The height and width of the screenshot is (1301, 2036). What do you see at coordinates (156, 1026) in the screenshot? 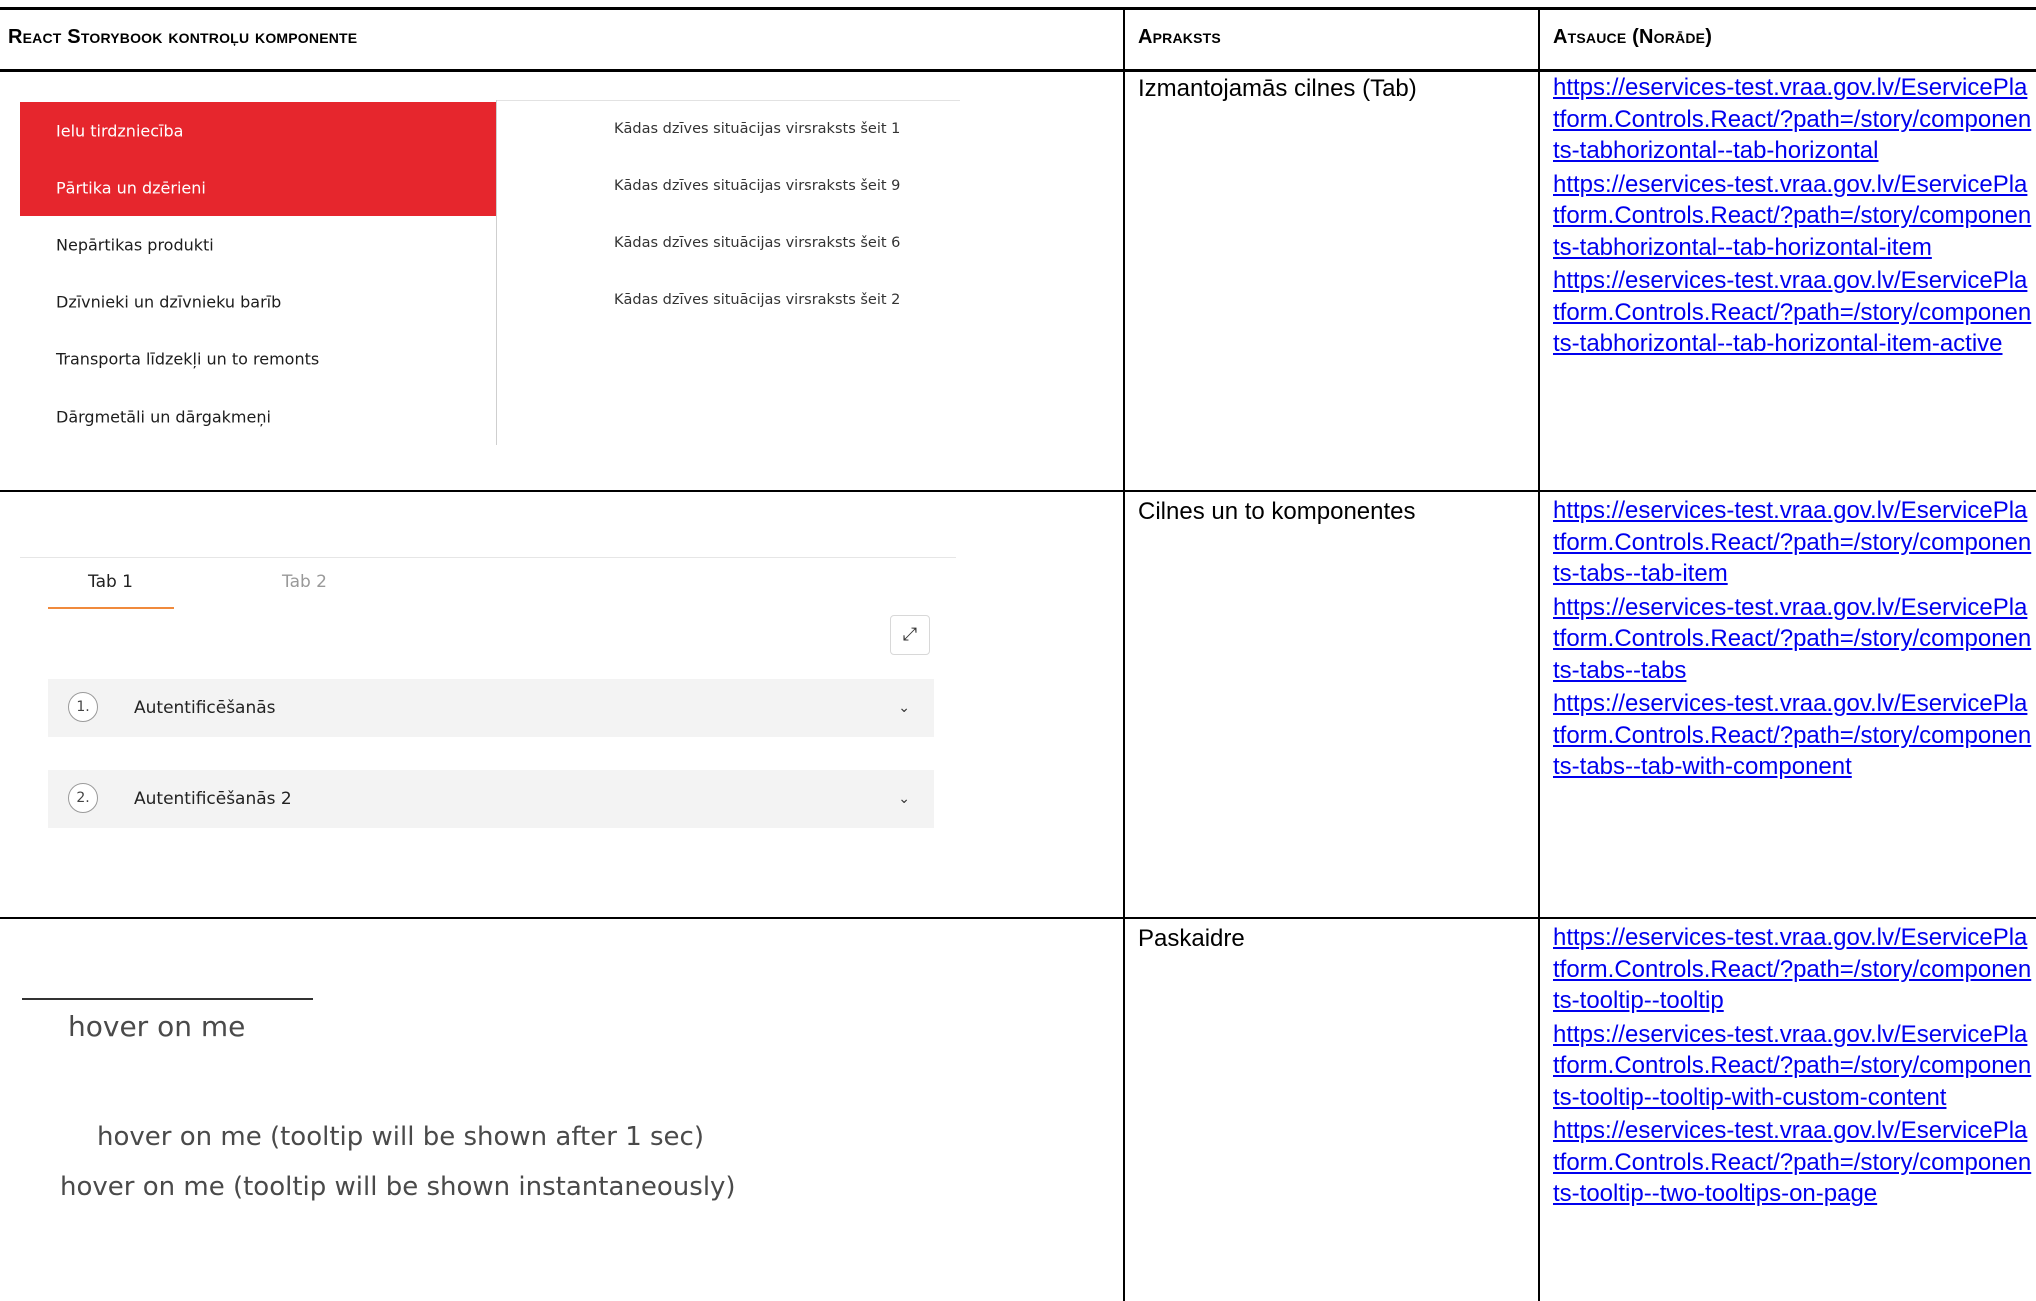
I see `tooltip-trigger: hover on me` at bounding box center [156, 1026].